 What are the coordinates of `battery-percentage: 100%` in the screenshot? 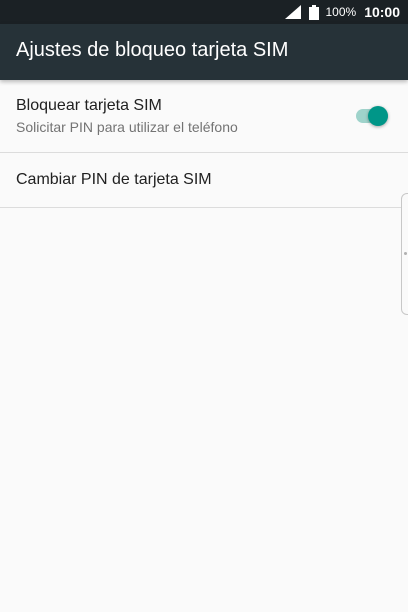 It's located at (341, 12).